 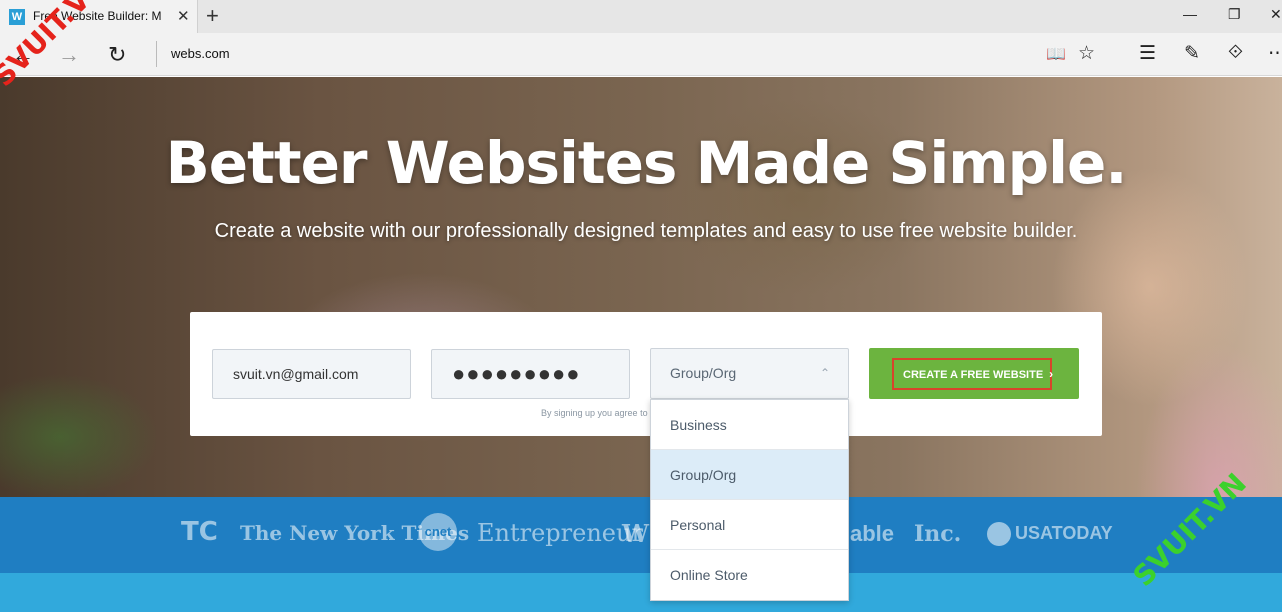 I want to click on create-website-highlight: CREATE A FREE WEBSITE ›, so click(x=973, y=374).